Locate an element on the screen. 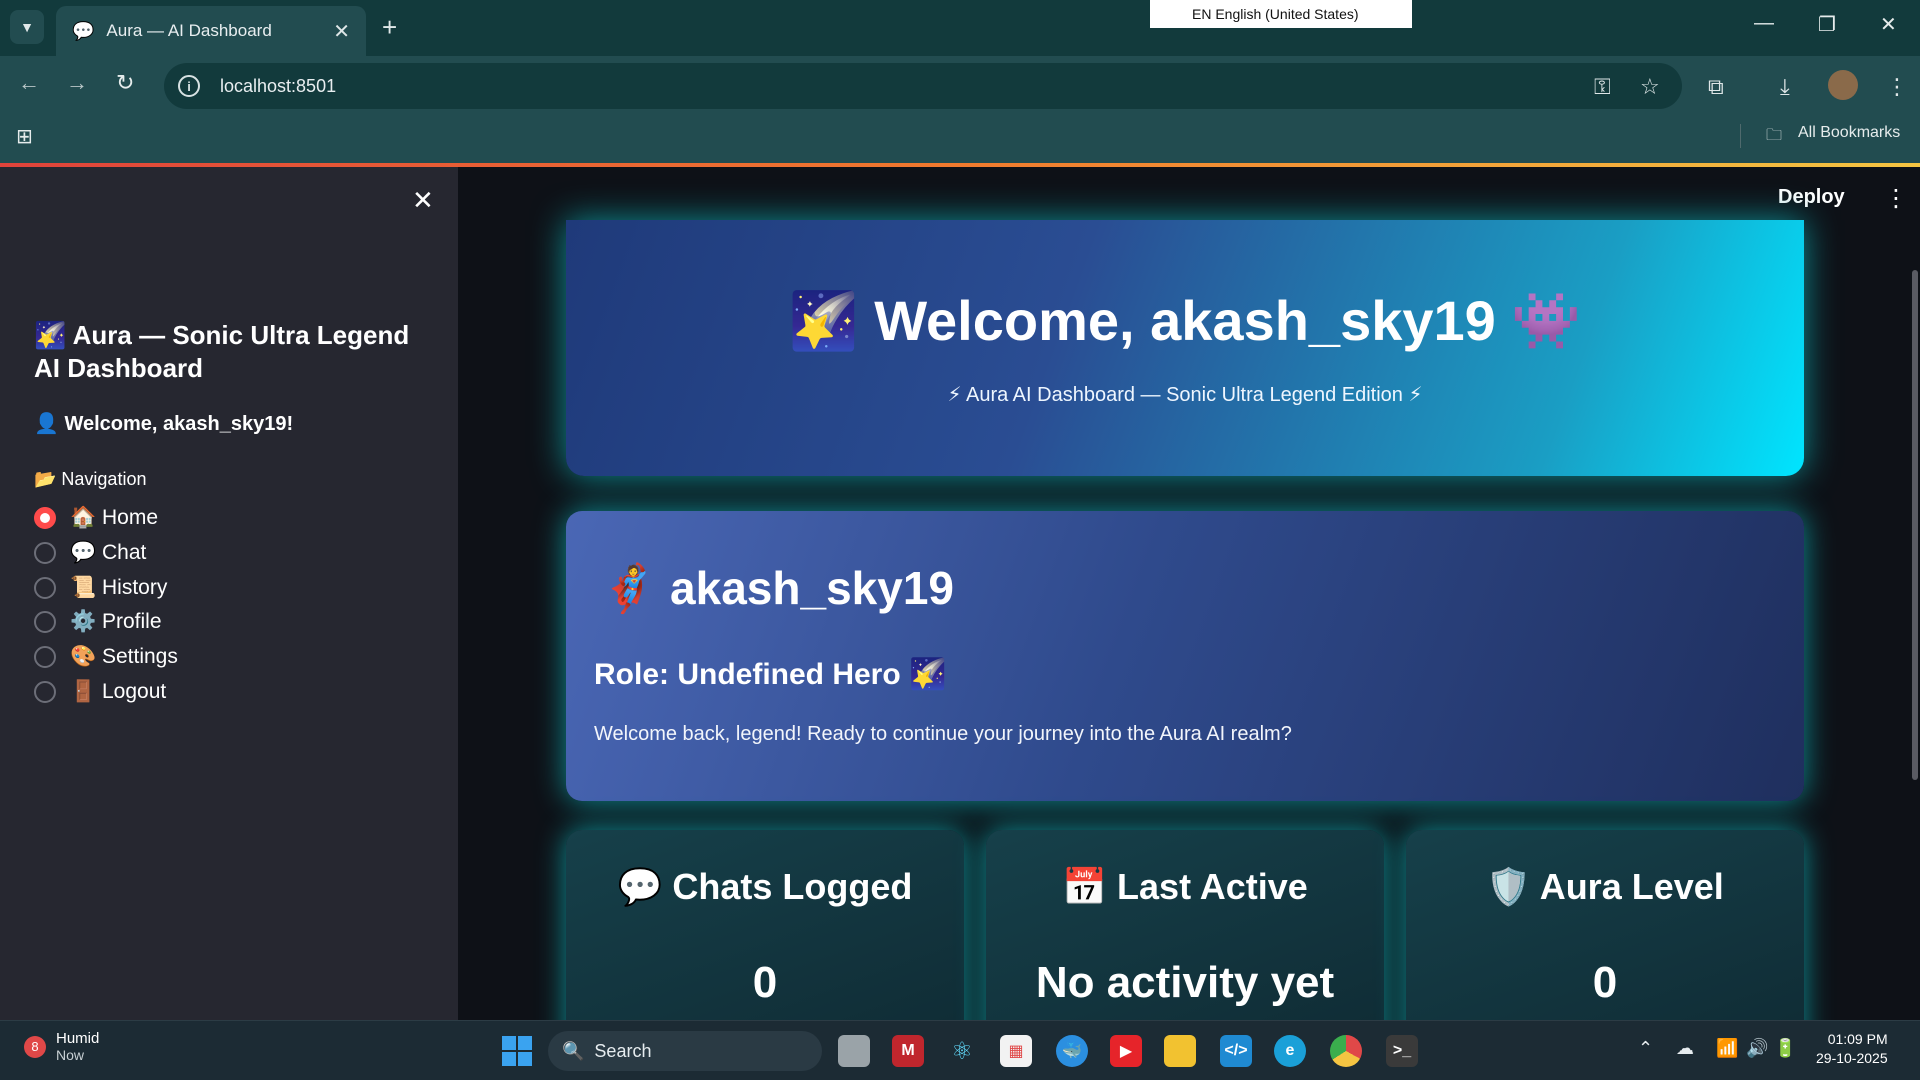 The width and height of the screenshot is (1920, 1080). store-icon: ▦ is located at coordinates (1016, 1051).